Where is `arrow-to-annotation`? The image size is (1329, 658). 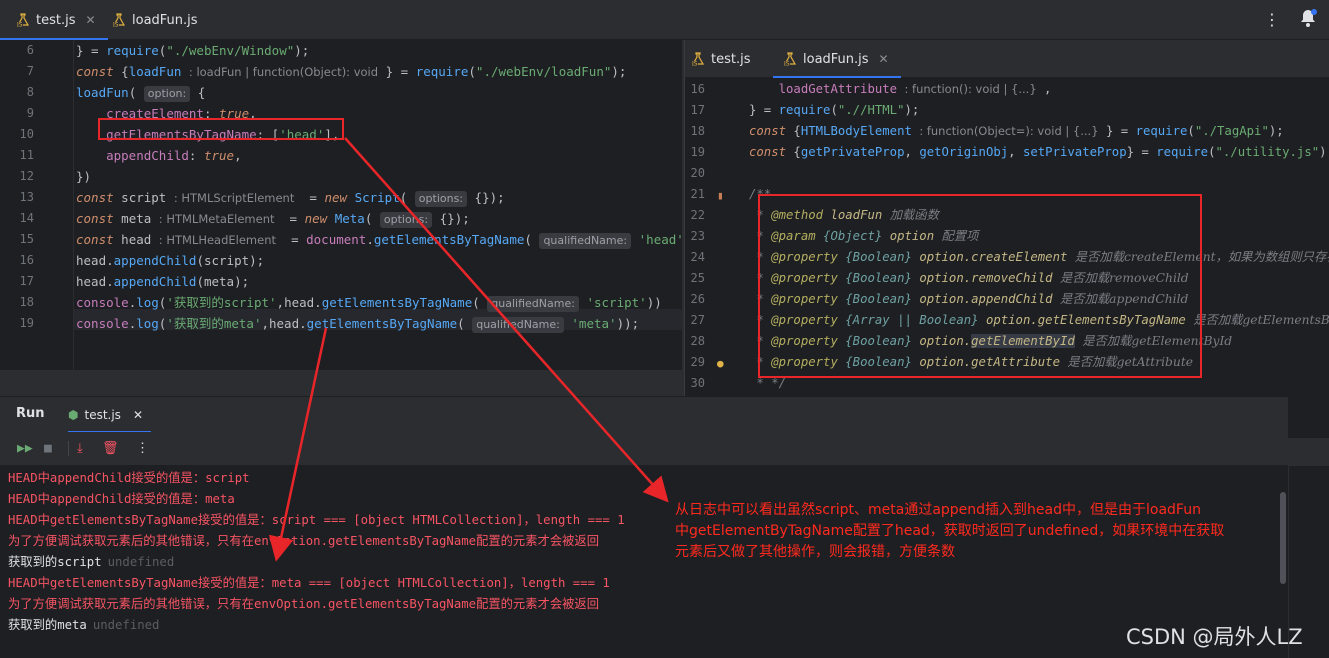 arrow-to-annotation is located at coordinates (506, 320).